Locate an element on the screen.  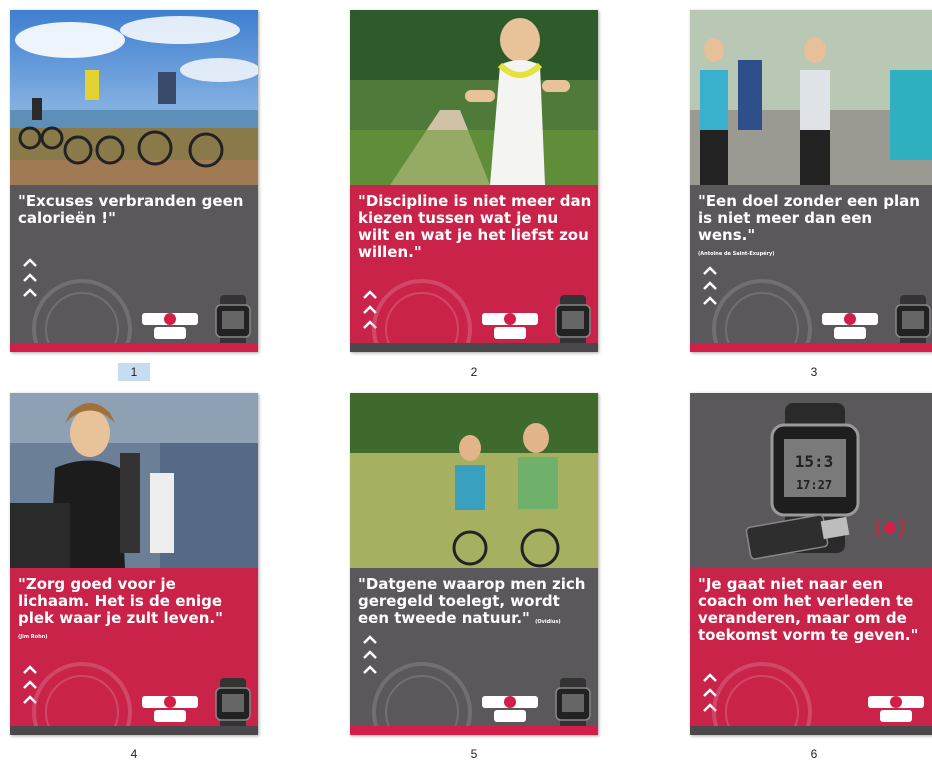
runners-group-photo is located at coordinates (811, 97).